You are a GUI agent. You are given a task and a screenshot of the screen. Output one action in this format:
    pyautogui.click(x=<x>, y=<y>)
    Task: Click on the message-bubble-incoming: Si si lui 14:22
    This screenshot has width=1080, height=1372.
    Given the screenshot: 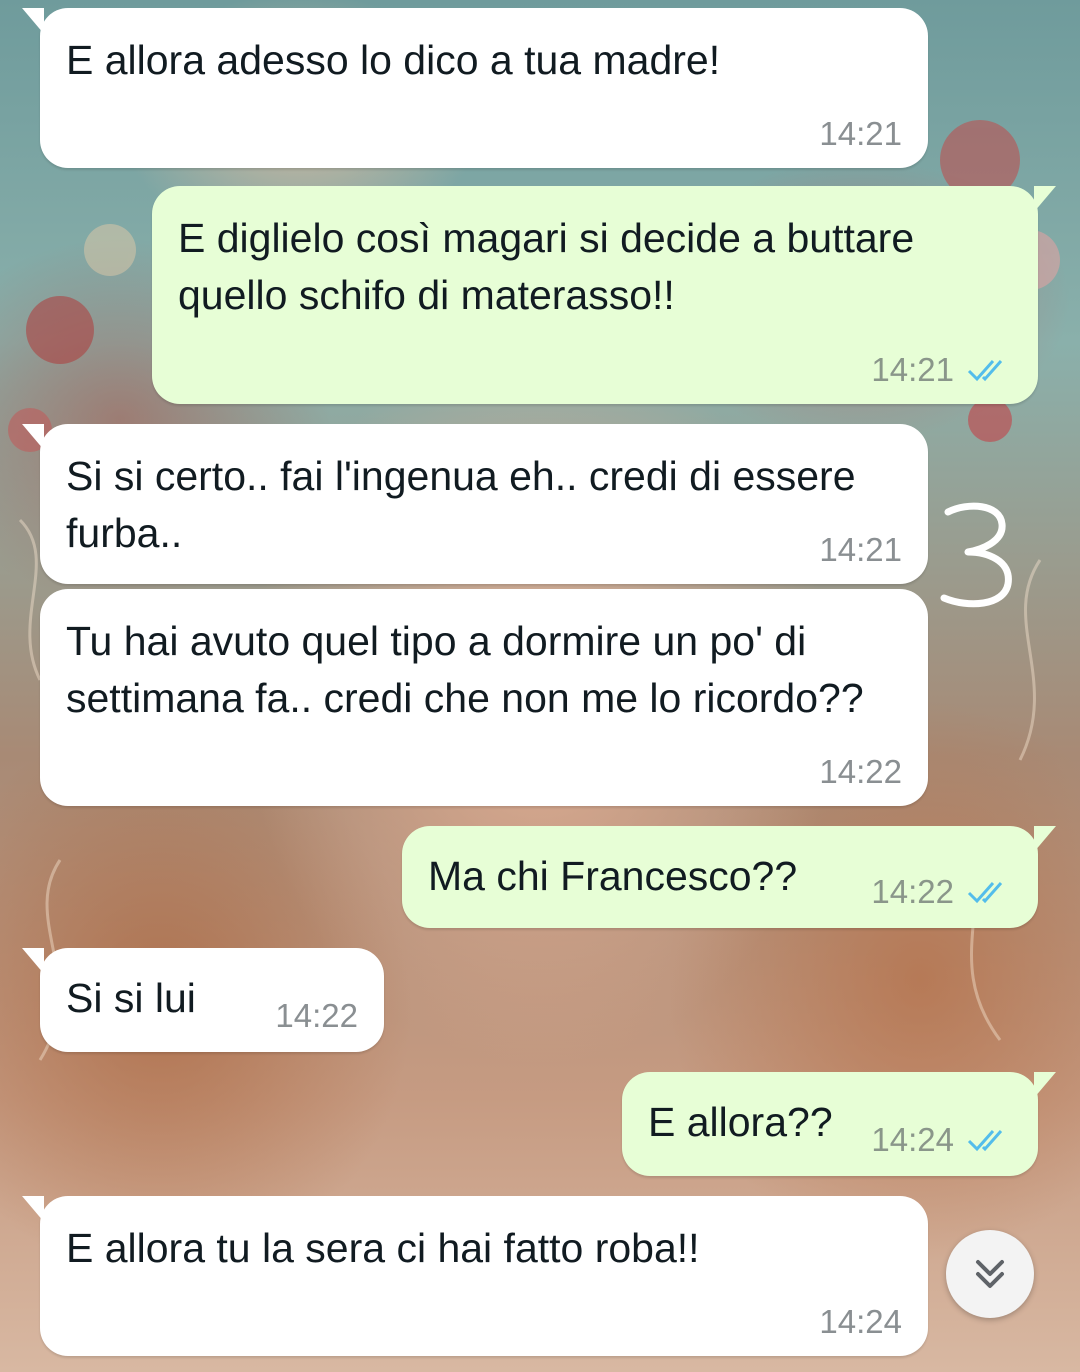 What is the action you would take?
    pyautogui.click(x=203, y=1000)
    